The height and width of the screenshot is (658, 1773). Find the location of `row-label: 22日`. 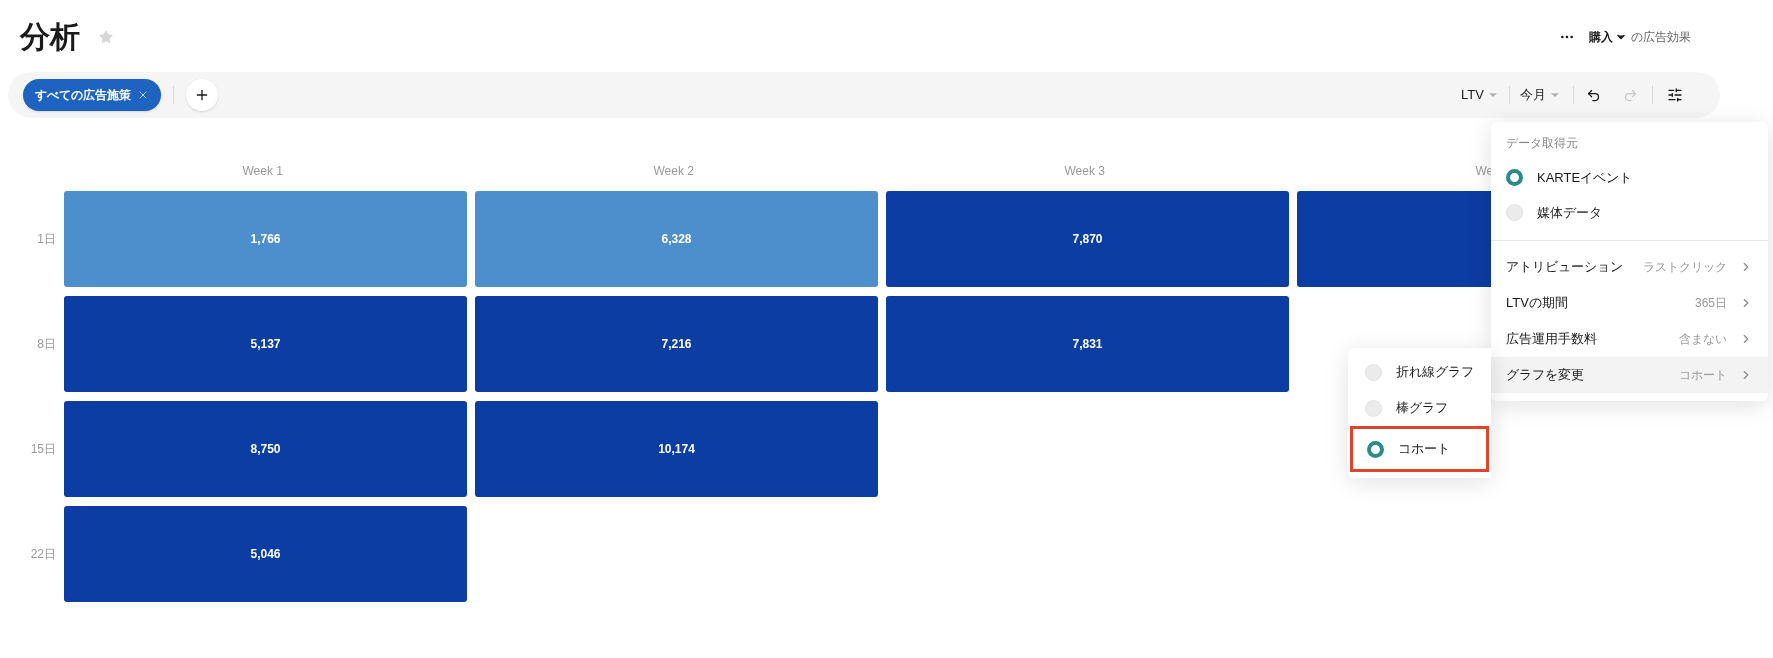

row-label: 22日 is located at coordinates (42, 554).